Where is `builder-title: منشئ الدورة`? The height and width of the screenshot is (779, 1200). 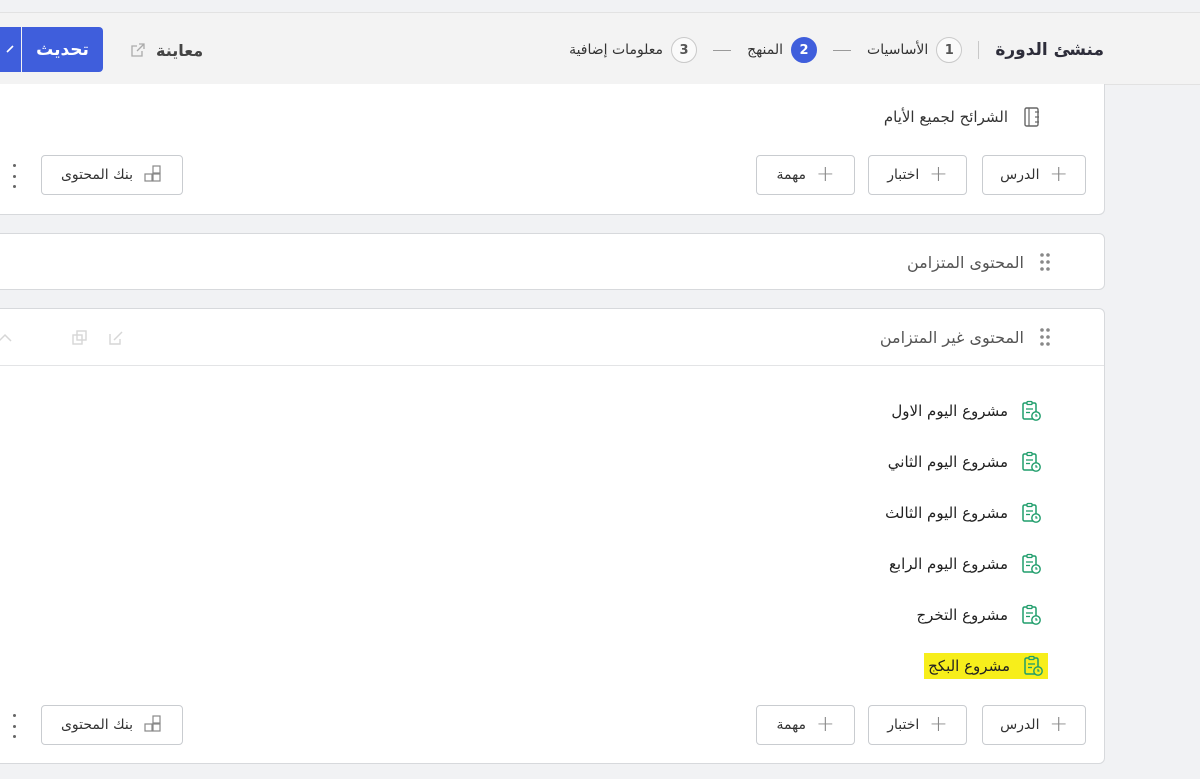
builder-title: منشئ الدورة is located at coordinates (1049, 50).